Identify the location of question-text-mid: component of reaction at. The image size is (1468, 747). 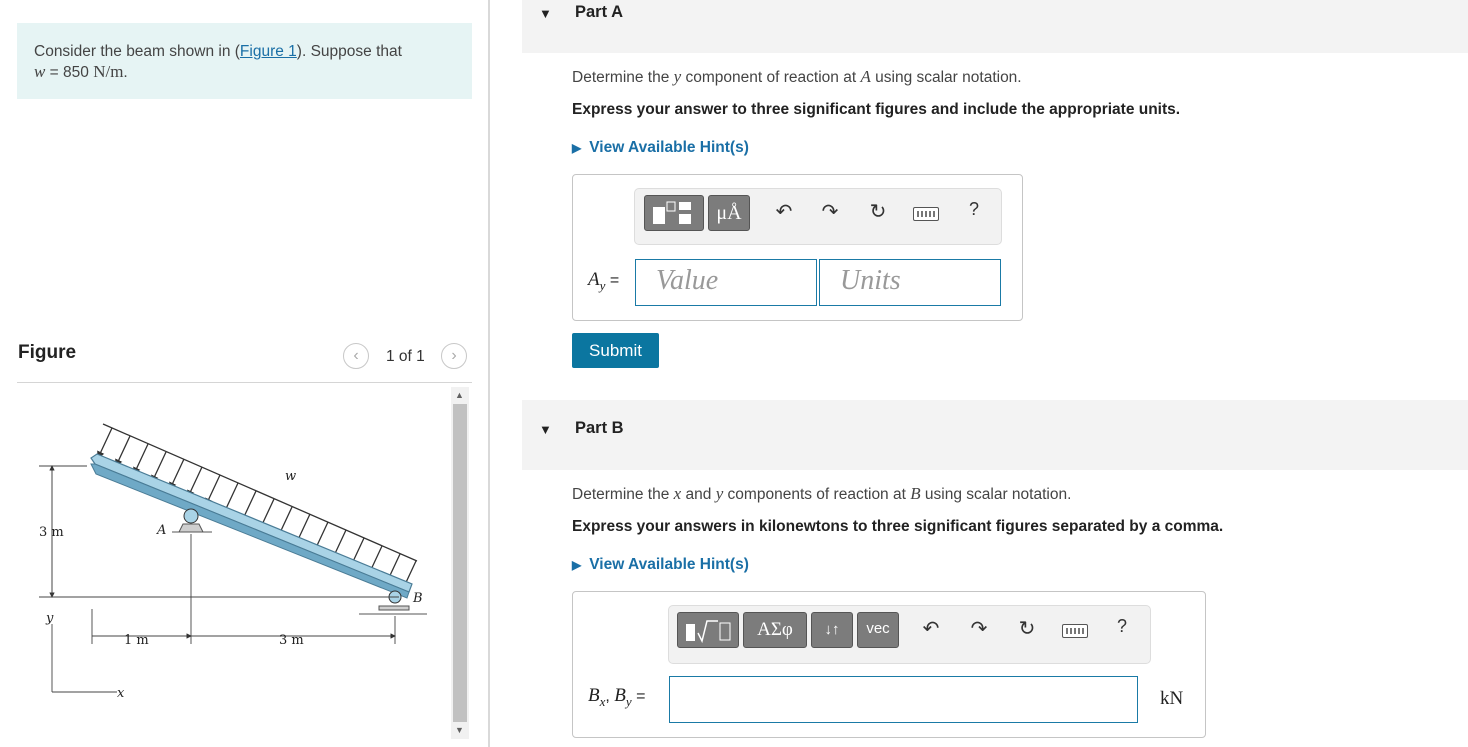
(771, 77).